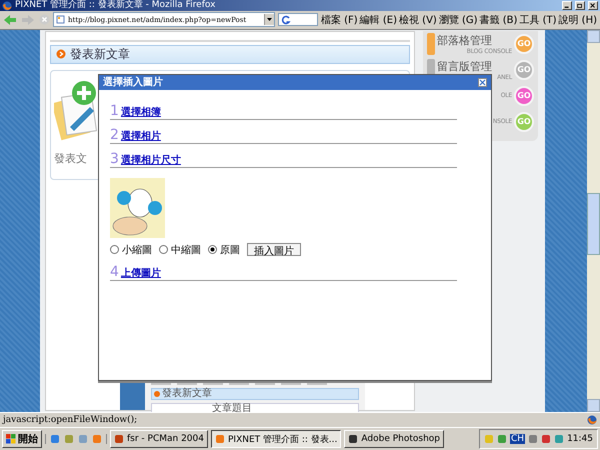 Image resolution: width=600 pixels, height=450 pixels. I want to click on radio-label: 中縮圖, so click(186, 250).